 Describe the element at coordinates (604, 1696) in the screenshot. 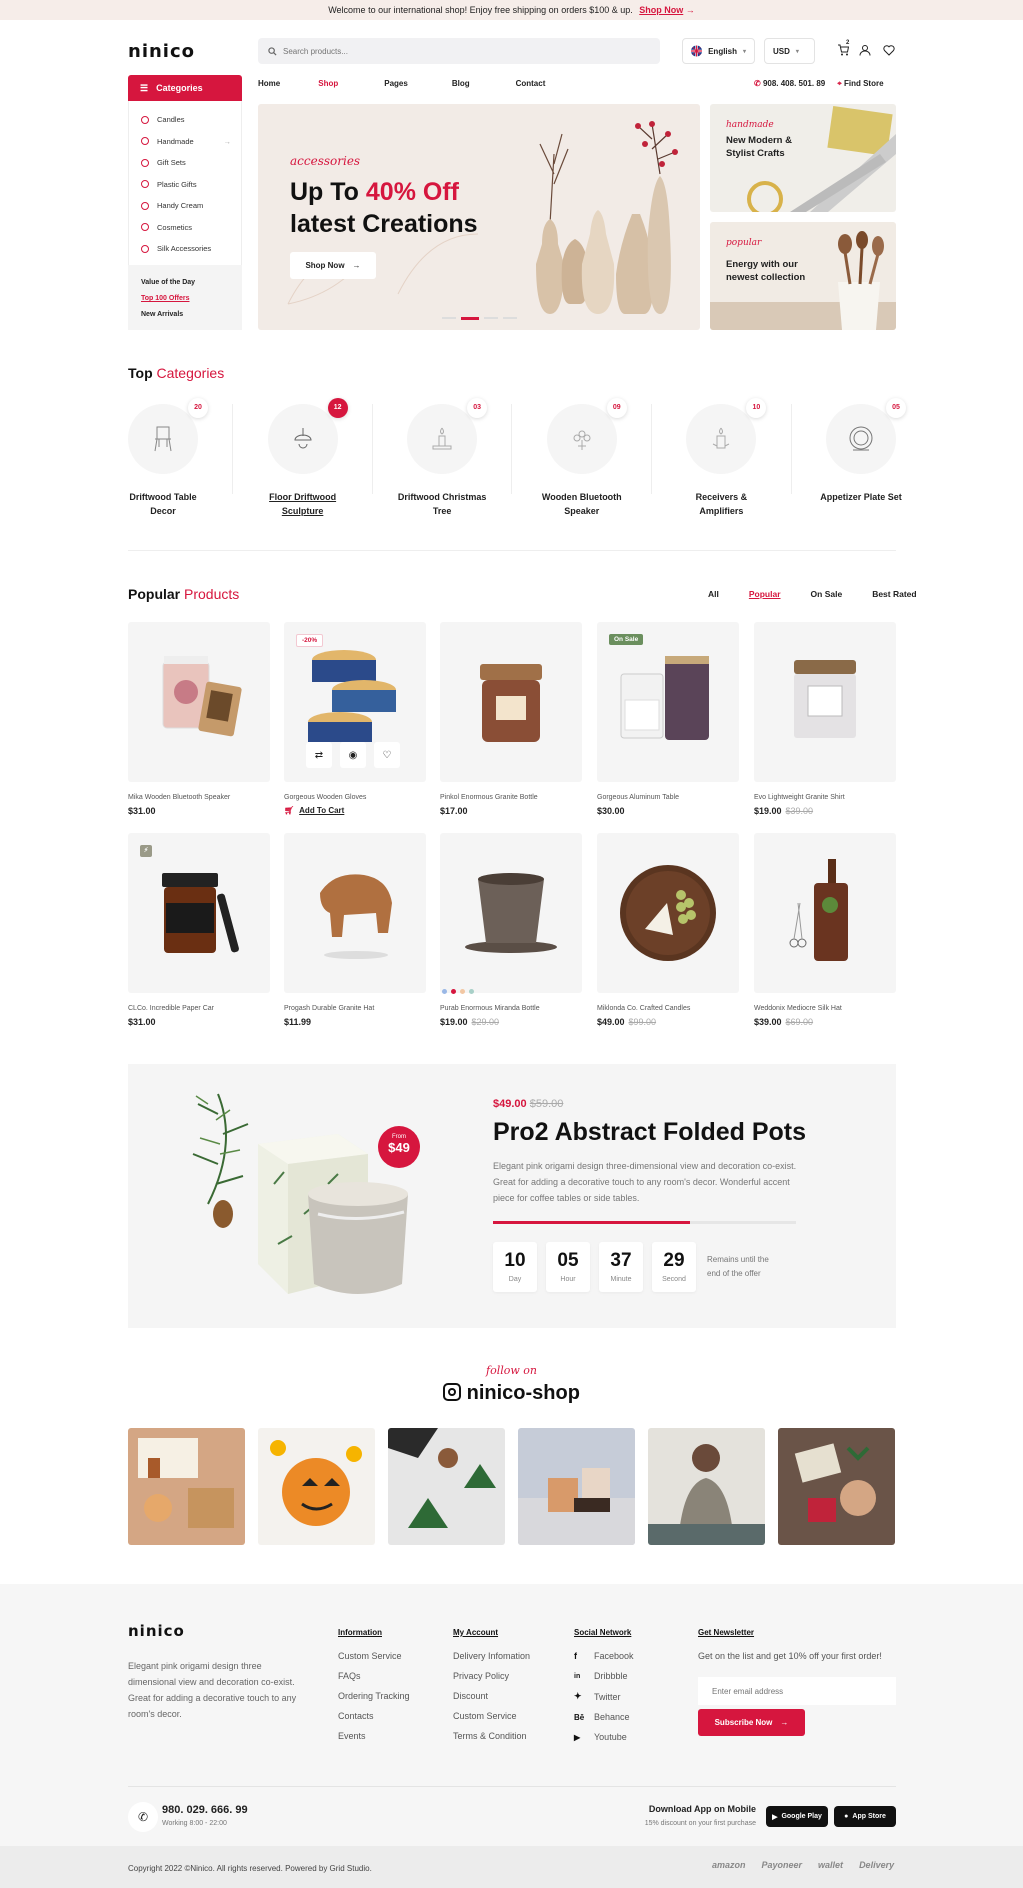

I see `social-twitter: ✦ Twitter` at that location.